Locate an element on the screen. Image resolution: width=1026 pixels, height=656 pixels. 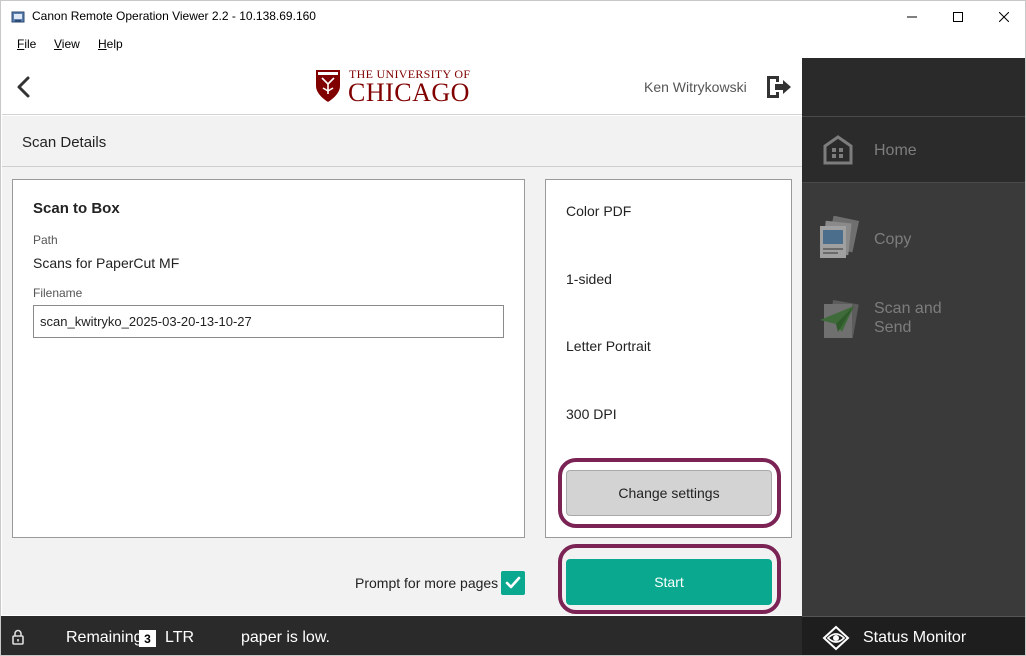
status-monitor-button: Status Monitor is located at coordinates (913, 635).